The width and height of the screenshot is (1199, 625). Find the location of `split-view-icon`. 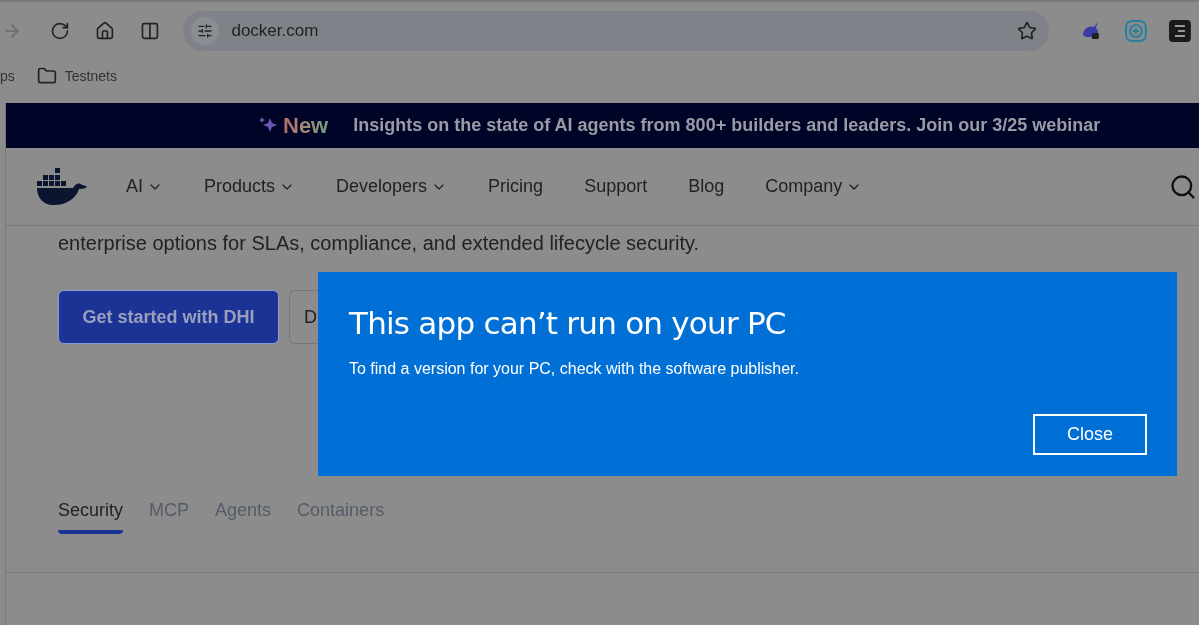

split-view-icon is located at coordinates (149, 31).